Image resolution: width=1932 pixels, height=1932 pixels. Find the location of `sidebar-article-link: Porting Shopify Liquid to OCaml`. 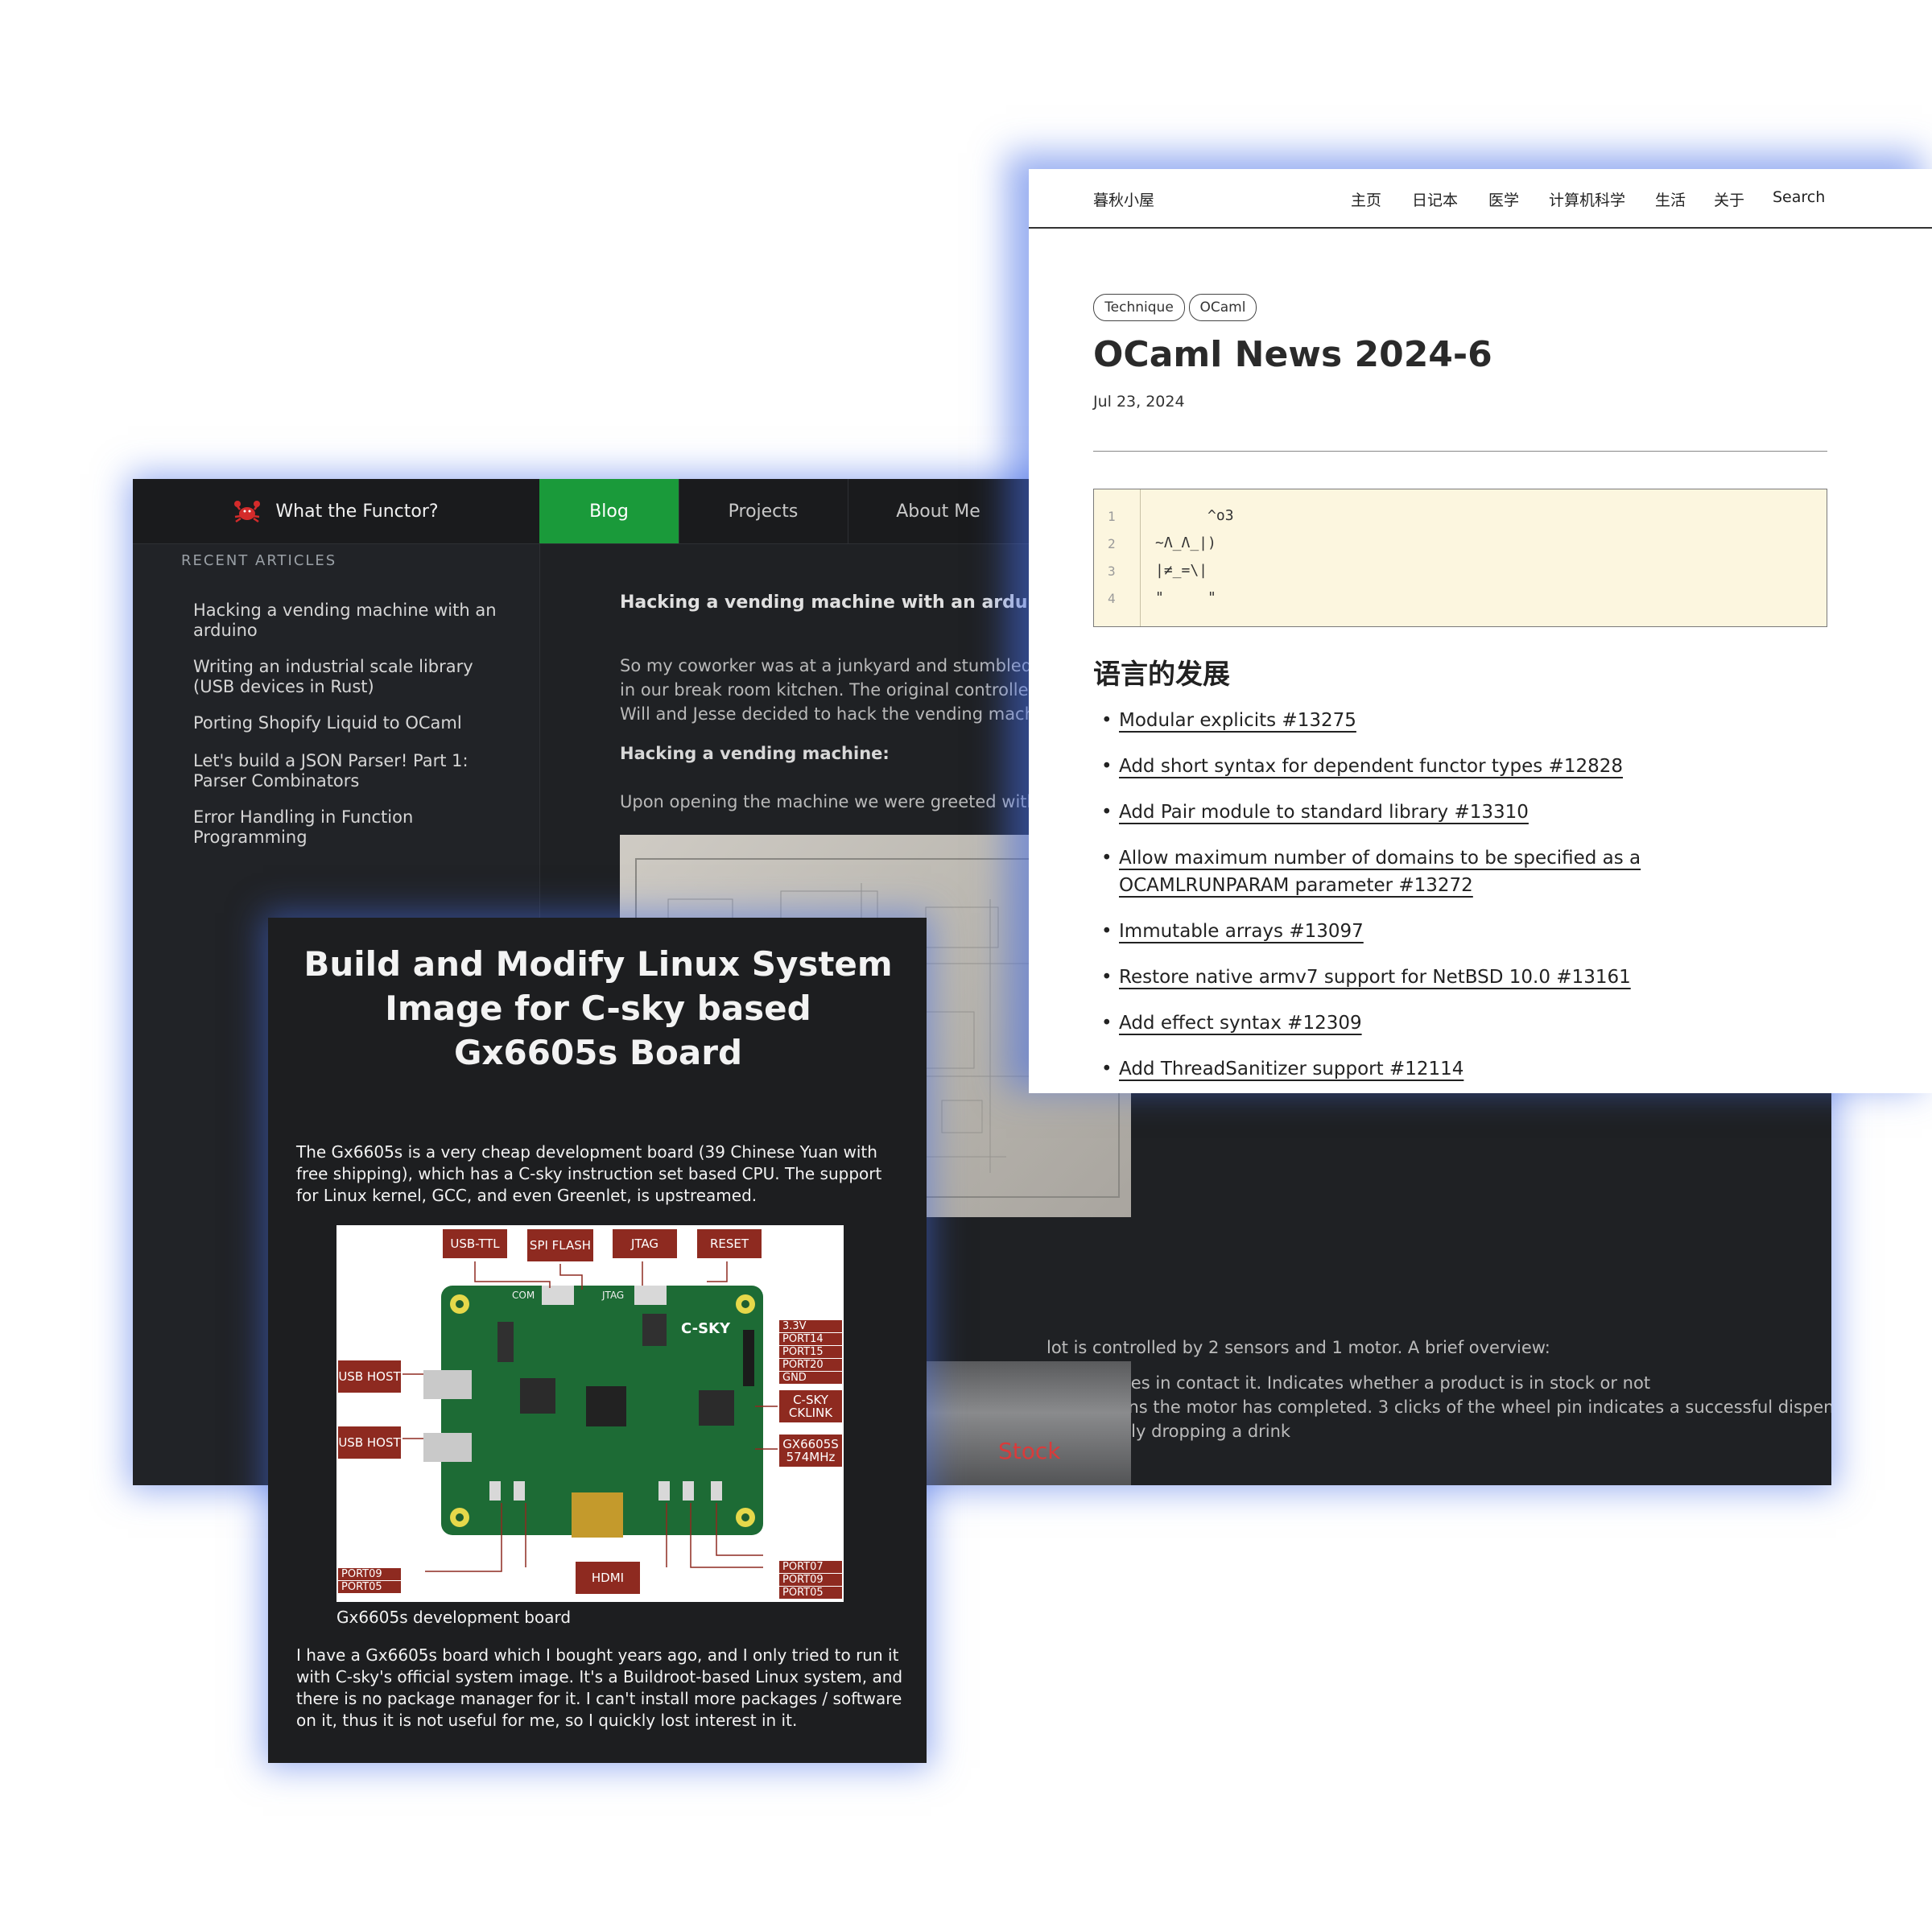

sidebar-article-link: Porting Shopify Liquid to OCaml is located at coordinates (354, 723).